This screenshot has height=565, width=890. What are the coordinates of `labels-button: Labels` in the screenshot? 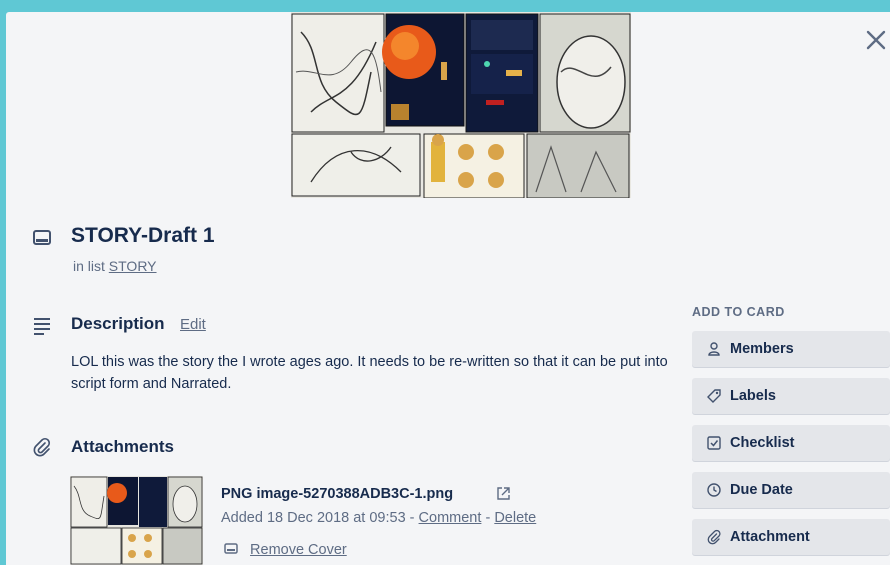 It's located at (791, 396).